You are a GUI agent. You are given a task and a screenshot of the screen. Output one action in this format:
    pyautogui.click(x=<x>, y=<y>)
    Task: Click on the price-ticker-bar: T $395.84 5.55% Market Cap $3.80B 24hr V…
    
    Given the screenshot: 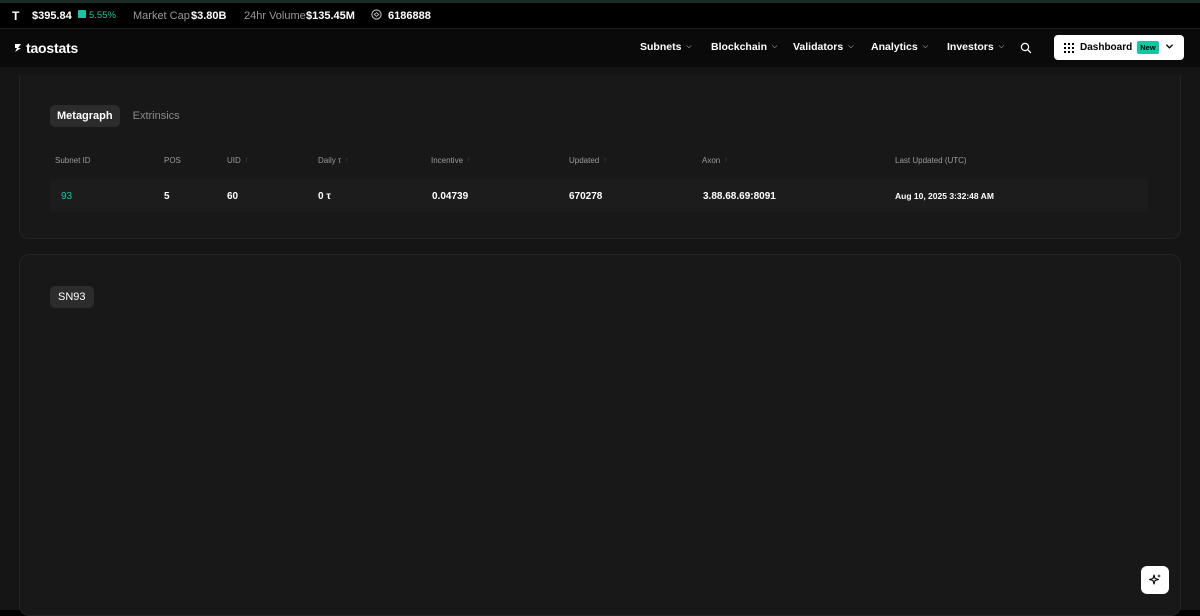 What is the action you would take?
    pyautogui.click(x=600, y=16)
    